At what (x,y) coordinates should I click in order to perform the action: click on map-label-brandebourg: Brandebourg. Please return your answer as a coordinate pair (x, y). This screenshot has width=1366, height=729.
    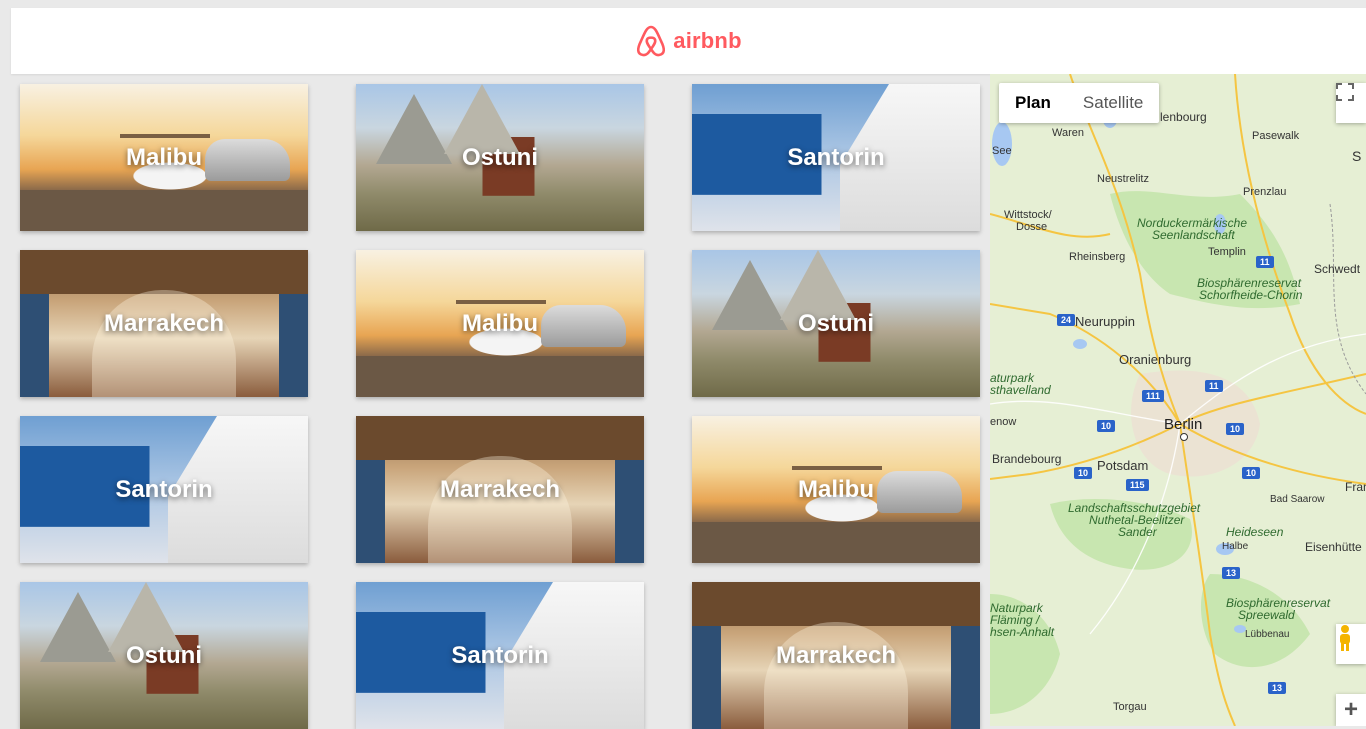
    Looking at the image, I should click on (1027, 459).